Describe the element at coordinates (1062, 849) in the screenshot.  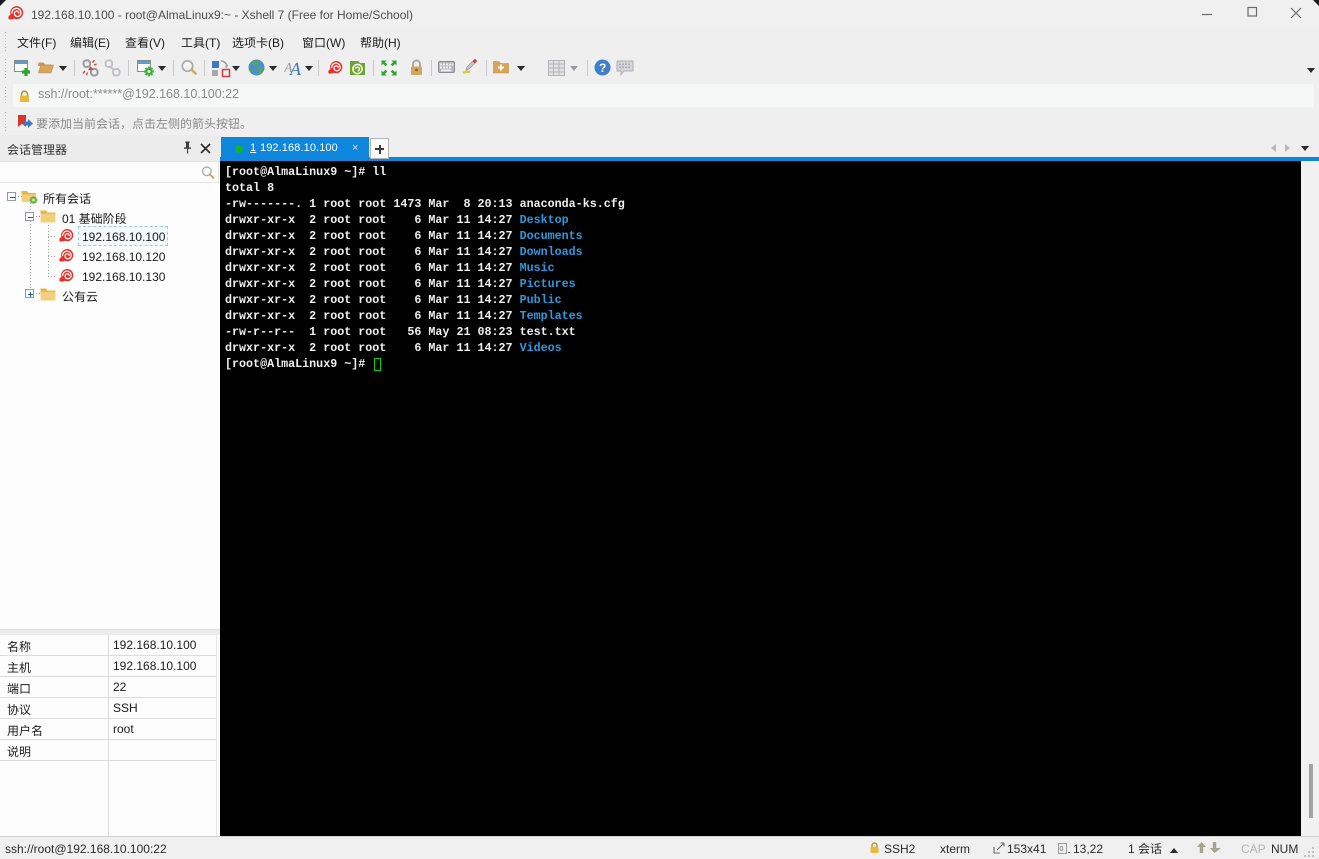
I see `svg-text: 0` at that location.